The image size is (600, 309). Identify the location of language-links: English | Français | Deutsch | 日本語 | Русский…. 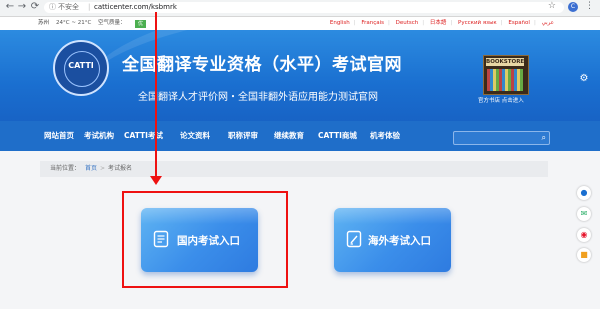
(440, 23).